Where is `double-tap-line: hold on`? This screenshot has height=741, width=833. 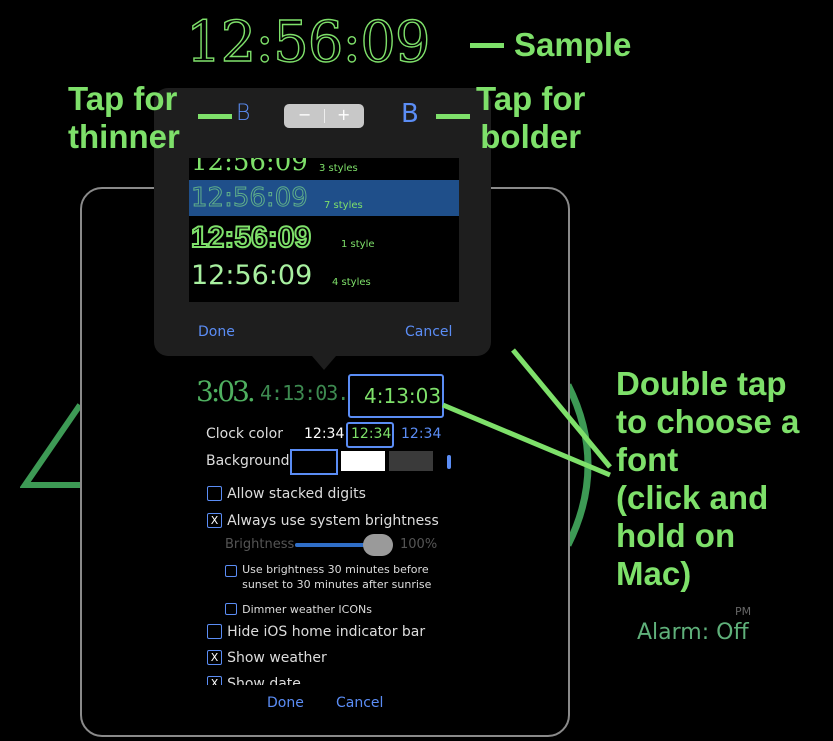
double-tap-line: hold on is located at coordinates (676, 535).